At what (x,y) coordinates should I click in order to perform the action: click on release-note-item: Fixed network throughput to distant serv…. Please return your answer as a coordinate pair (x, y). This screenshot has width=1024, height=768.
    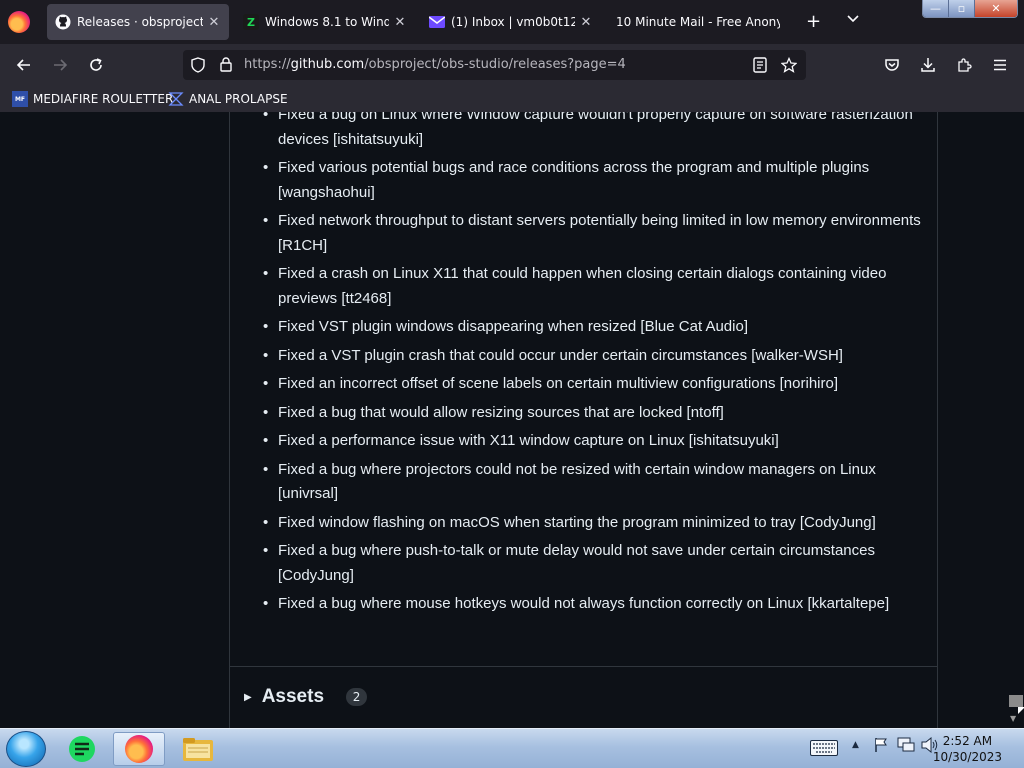
    Looking at the image, I should click on (593, 233).